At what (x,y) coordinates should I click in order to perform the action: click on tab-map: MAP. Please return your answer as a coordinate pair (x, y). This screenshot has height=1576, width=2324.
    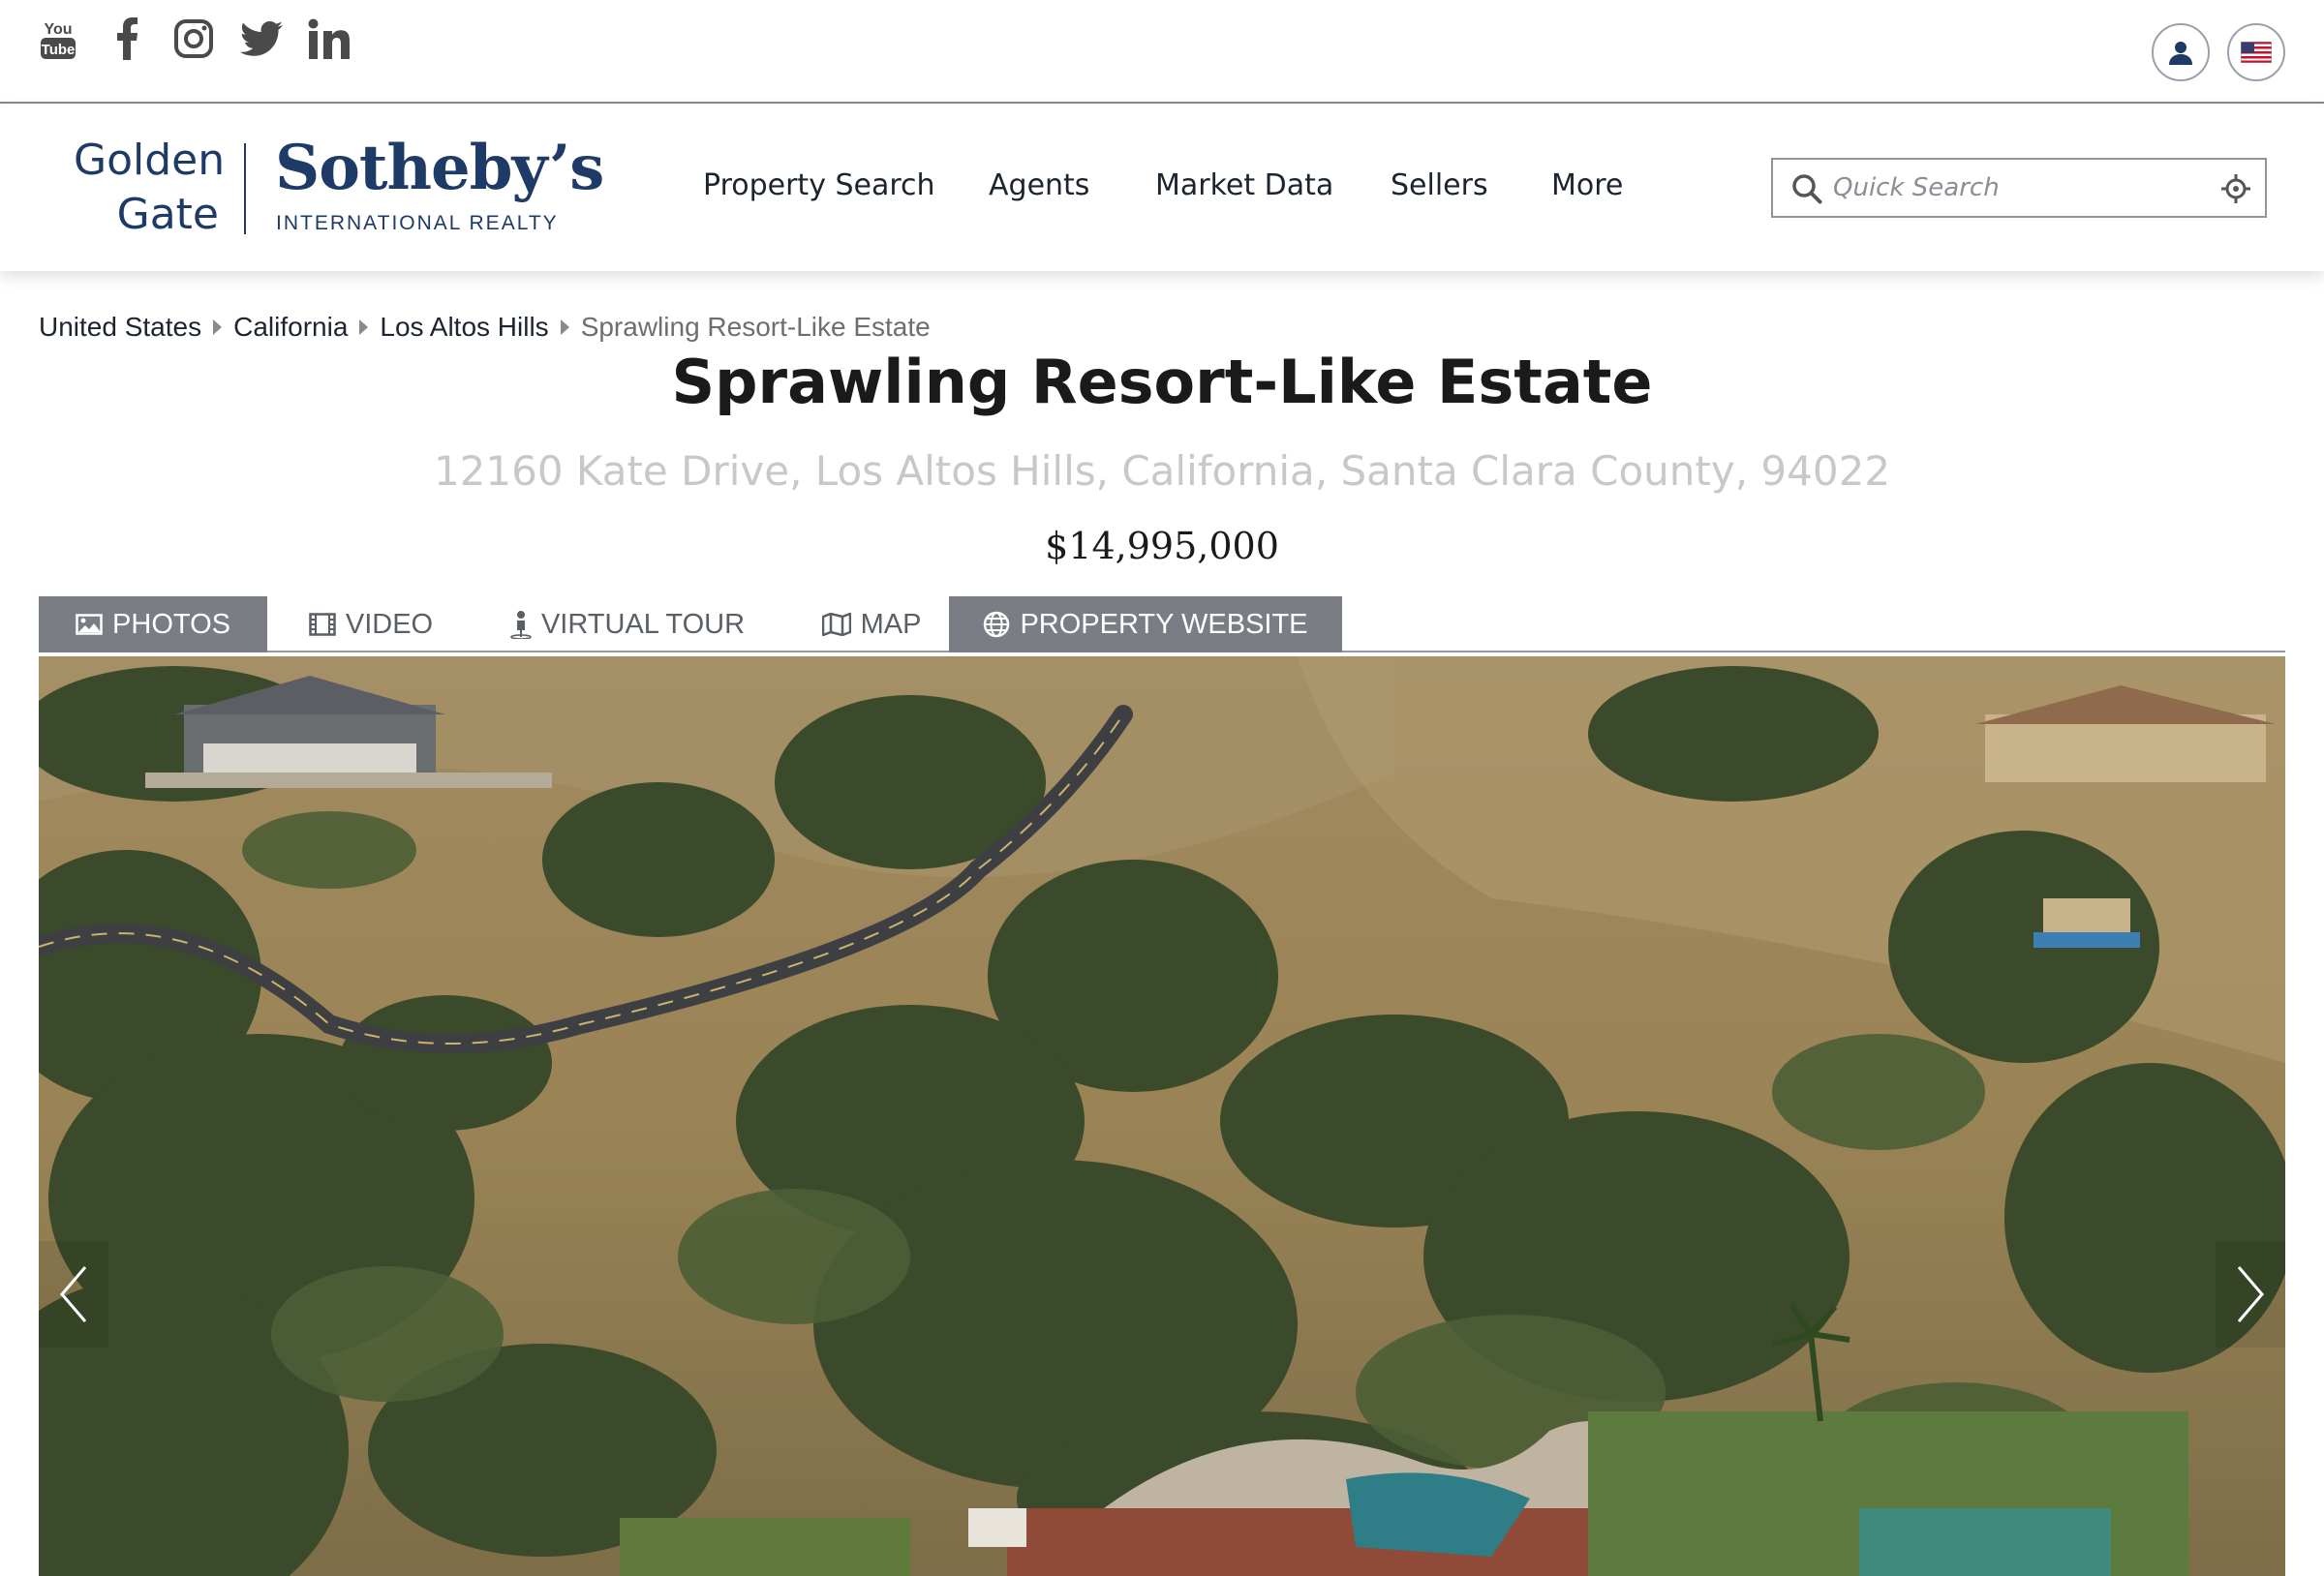
    Looking at the image, I should click on (871, 624).